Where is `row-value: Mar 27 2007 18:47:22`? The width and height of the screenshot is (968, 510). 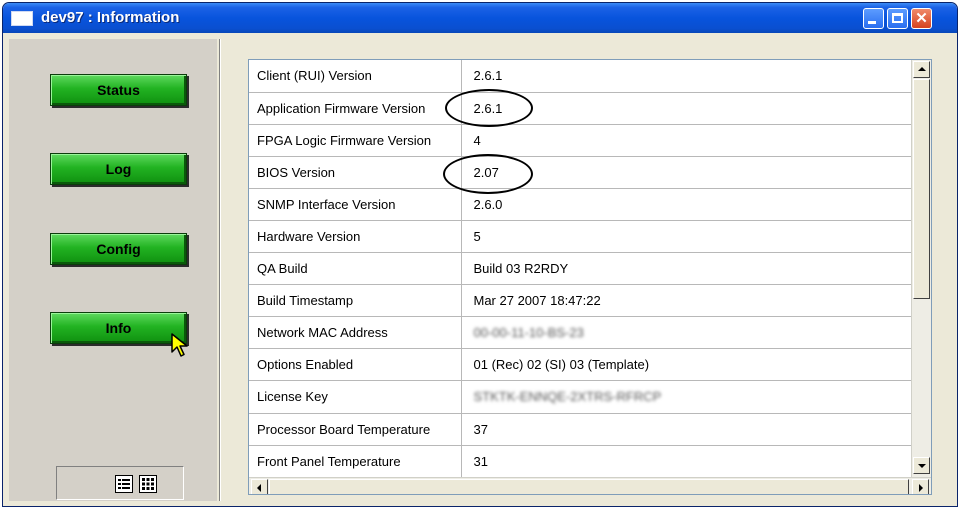 row-value: Mar 27 2007 18:47:22 is located at coordinates (686, 301).